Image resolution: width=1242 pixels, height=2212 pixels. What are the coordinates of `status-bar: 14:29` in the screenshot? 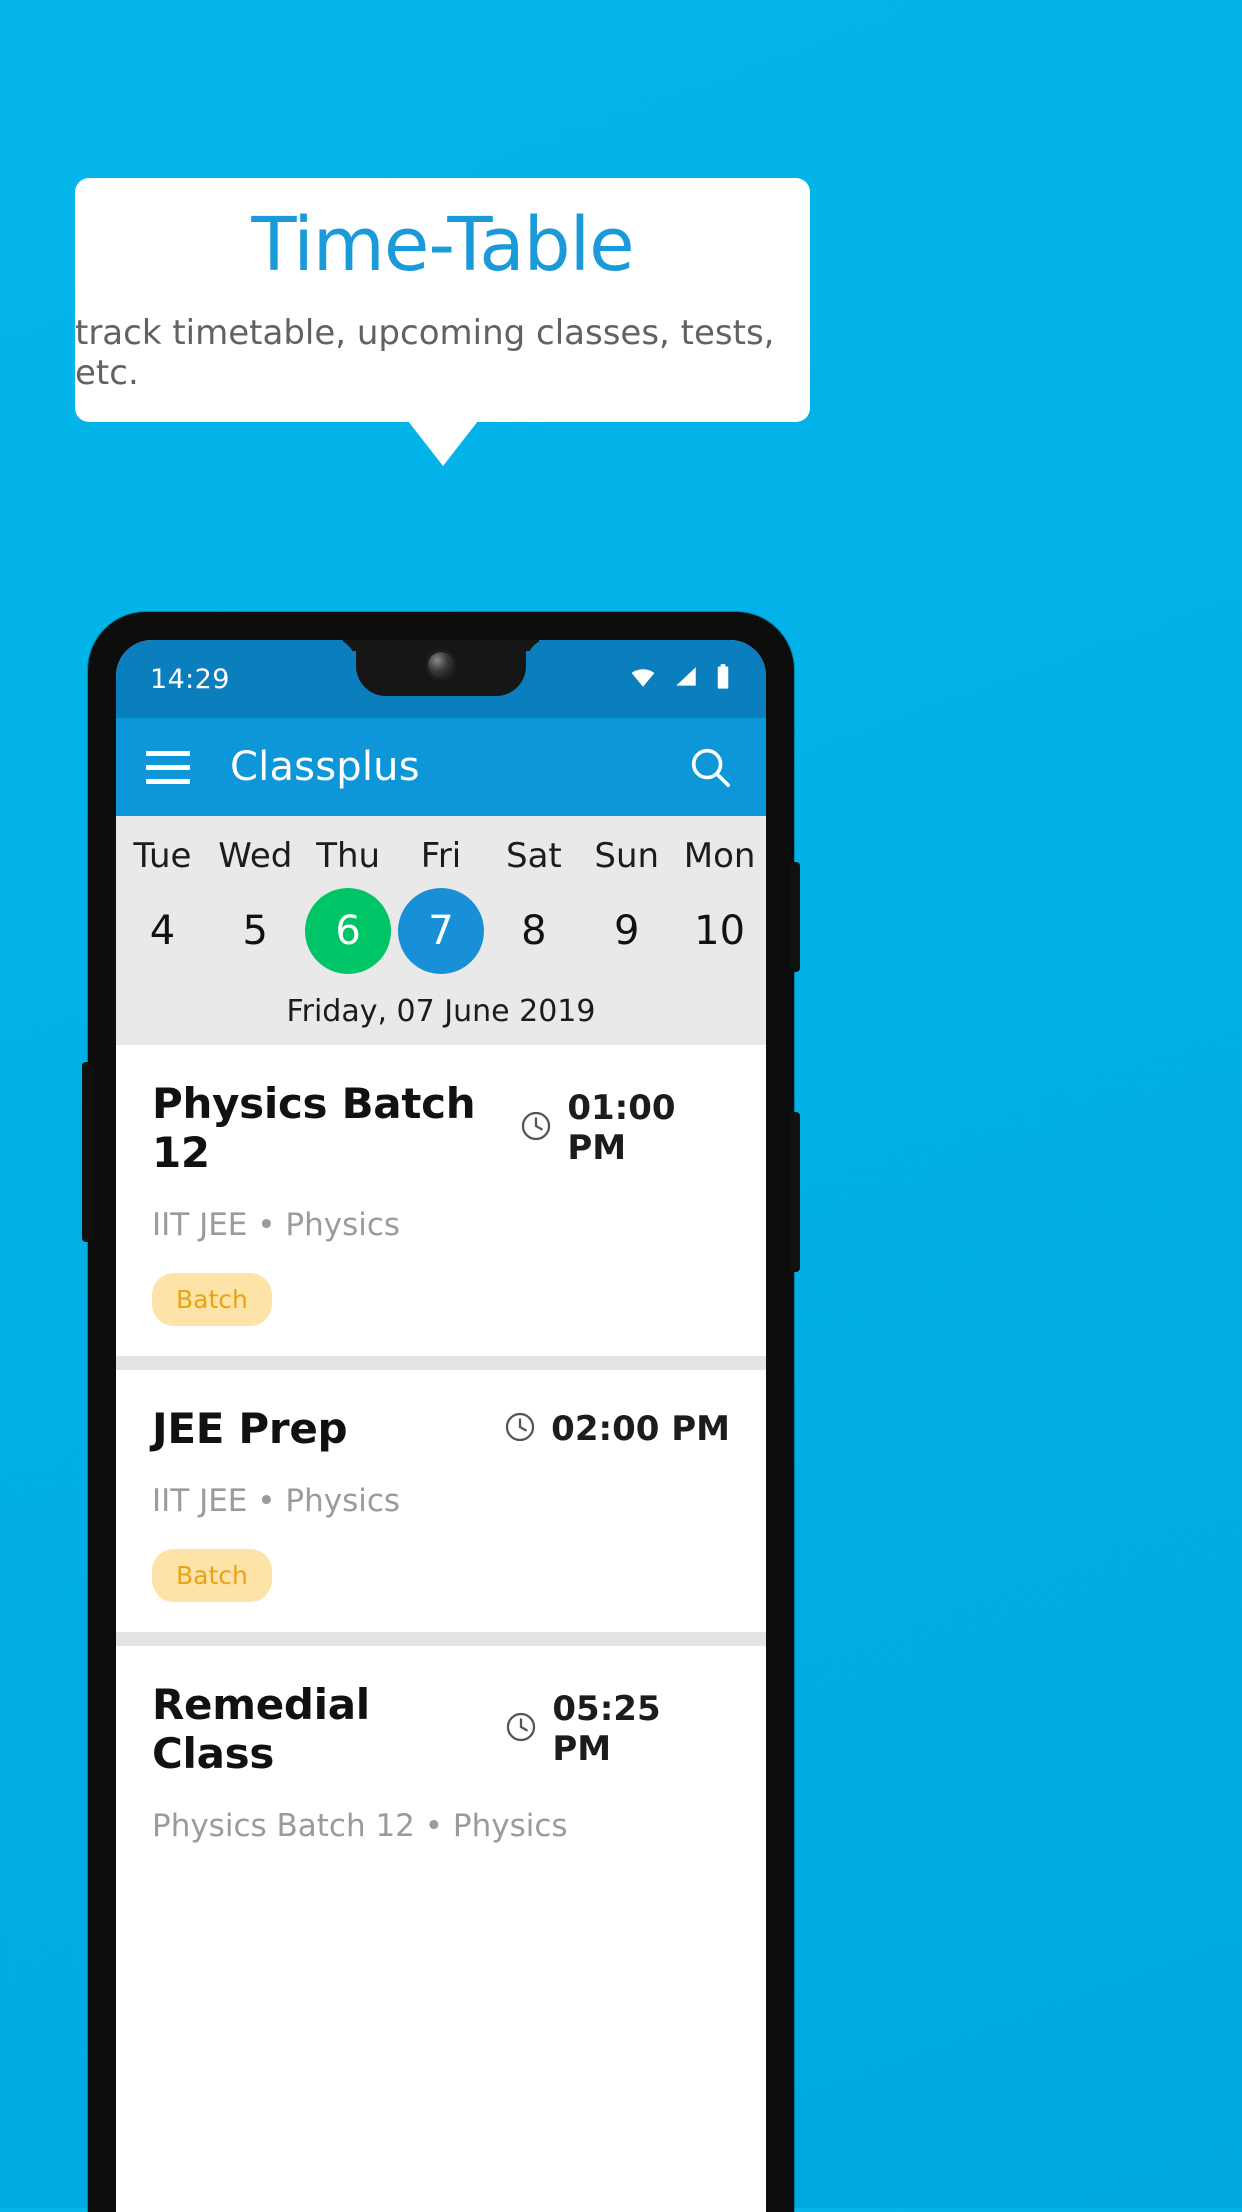 It's located at (441, 679).